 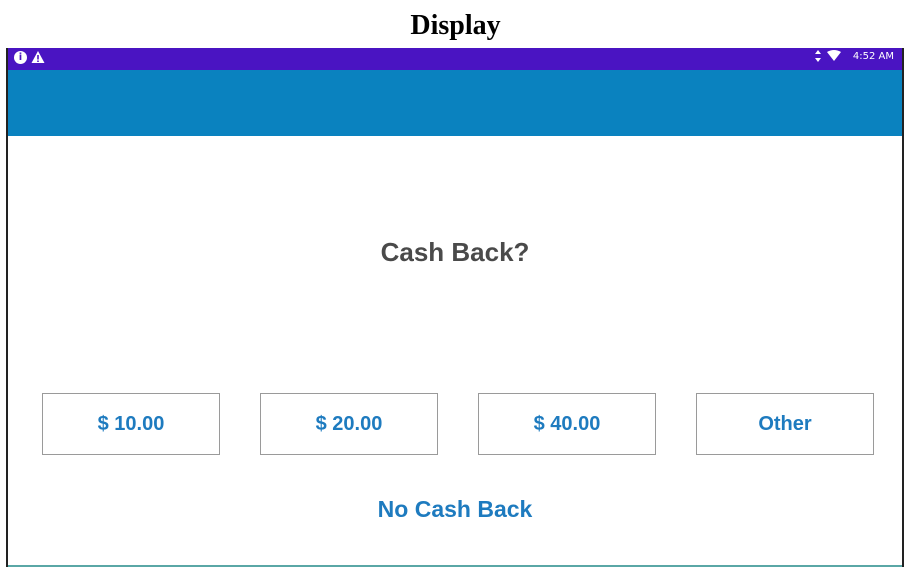 What do you see at coordinates (873, 56) in the screenshot?
I see `status-time: 4:52 AM` at bounding box center [873, 56].